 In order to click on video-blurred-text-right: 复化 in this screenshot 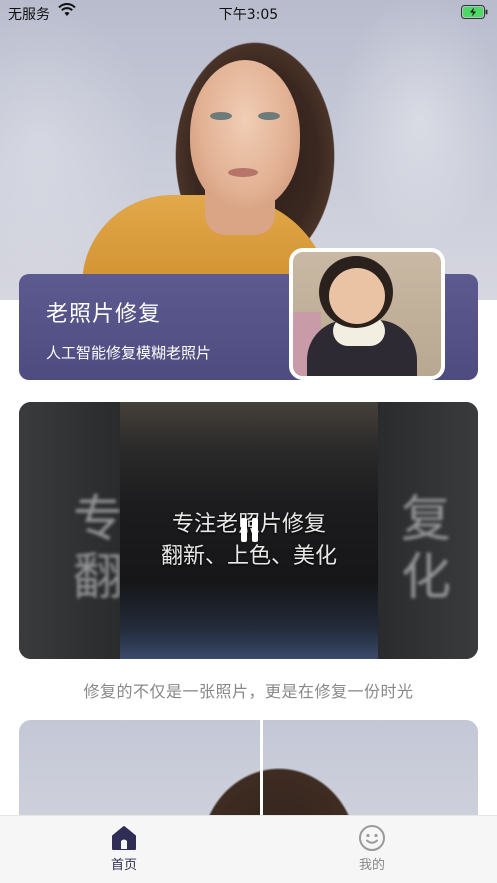, I will do `click(426, 548)`.